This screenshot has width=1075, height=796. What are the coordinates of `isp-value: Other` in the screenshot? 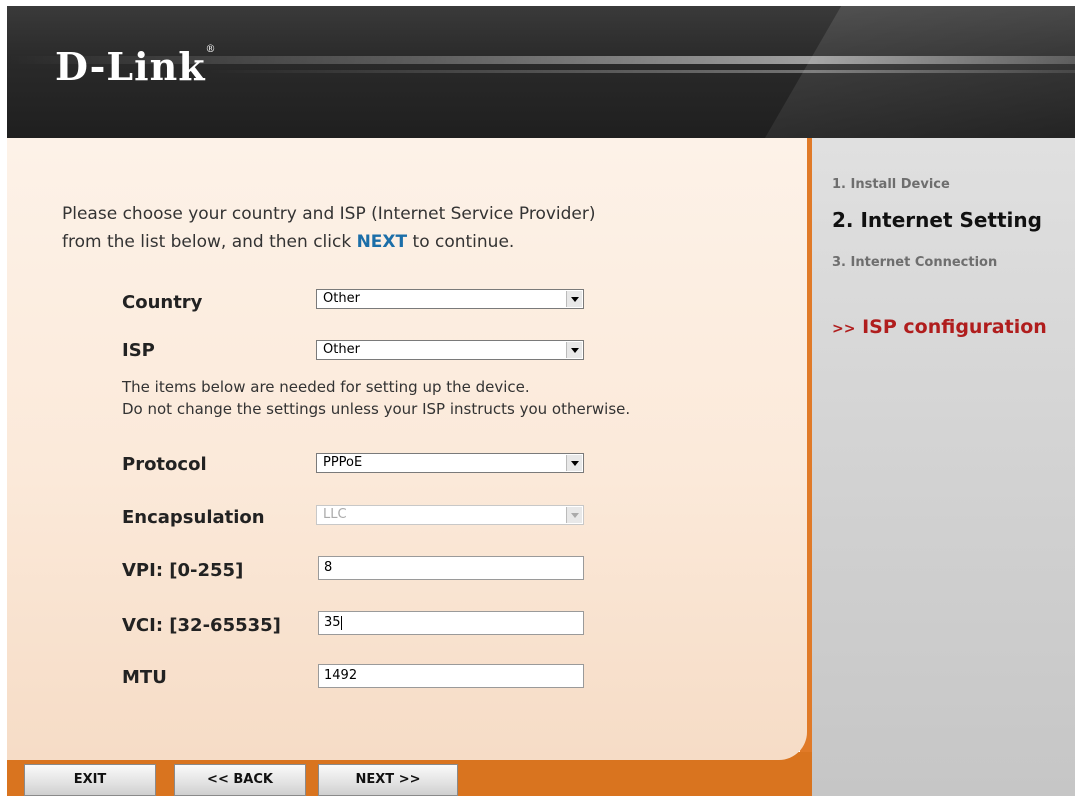 It's located at (341, 349).